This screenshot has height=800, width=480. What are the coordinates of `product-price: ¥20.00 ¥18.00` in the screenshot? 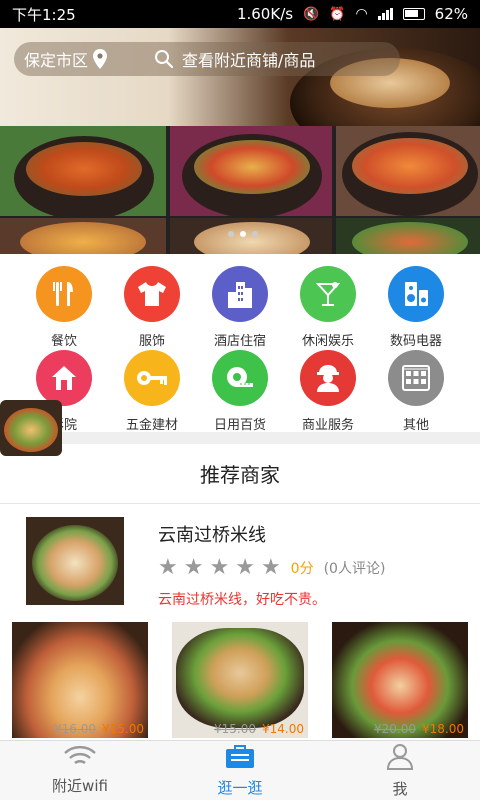 It's located at (419, 729).